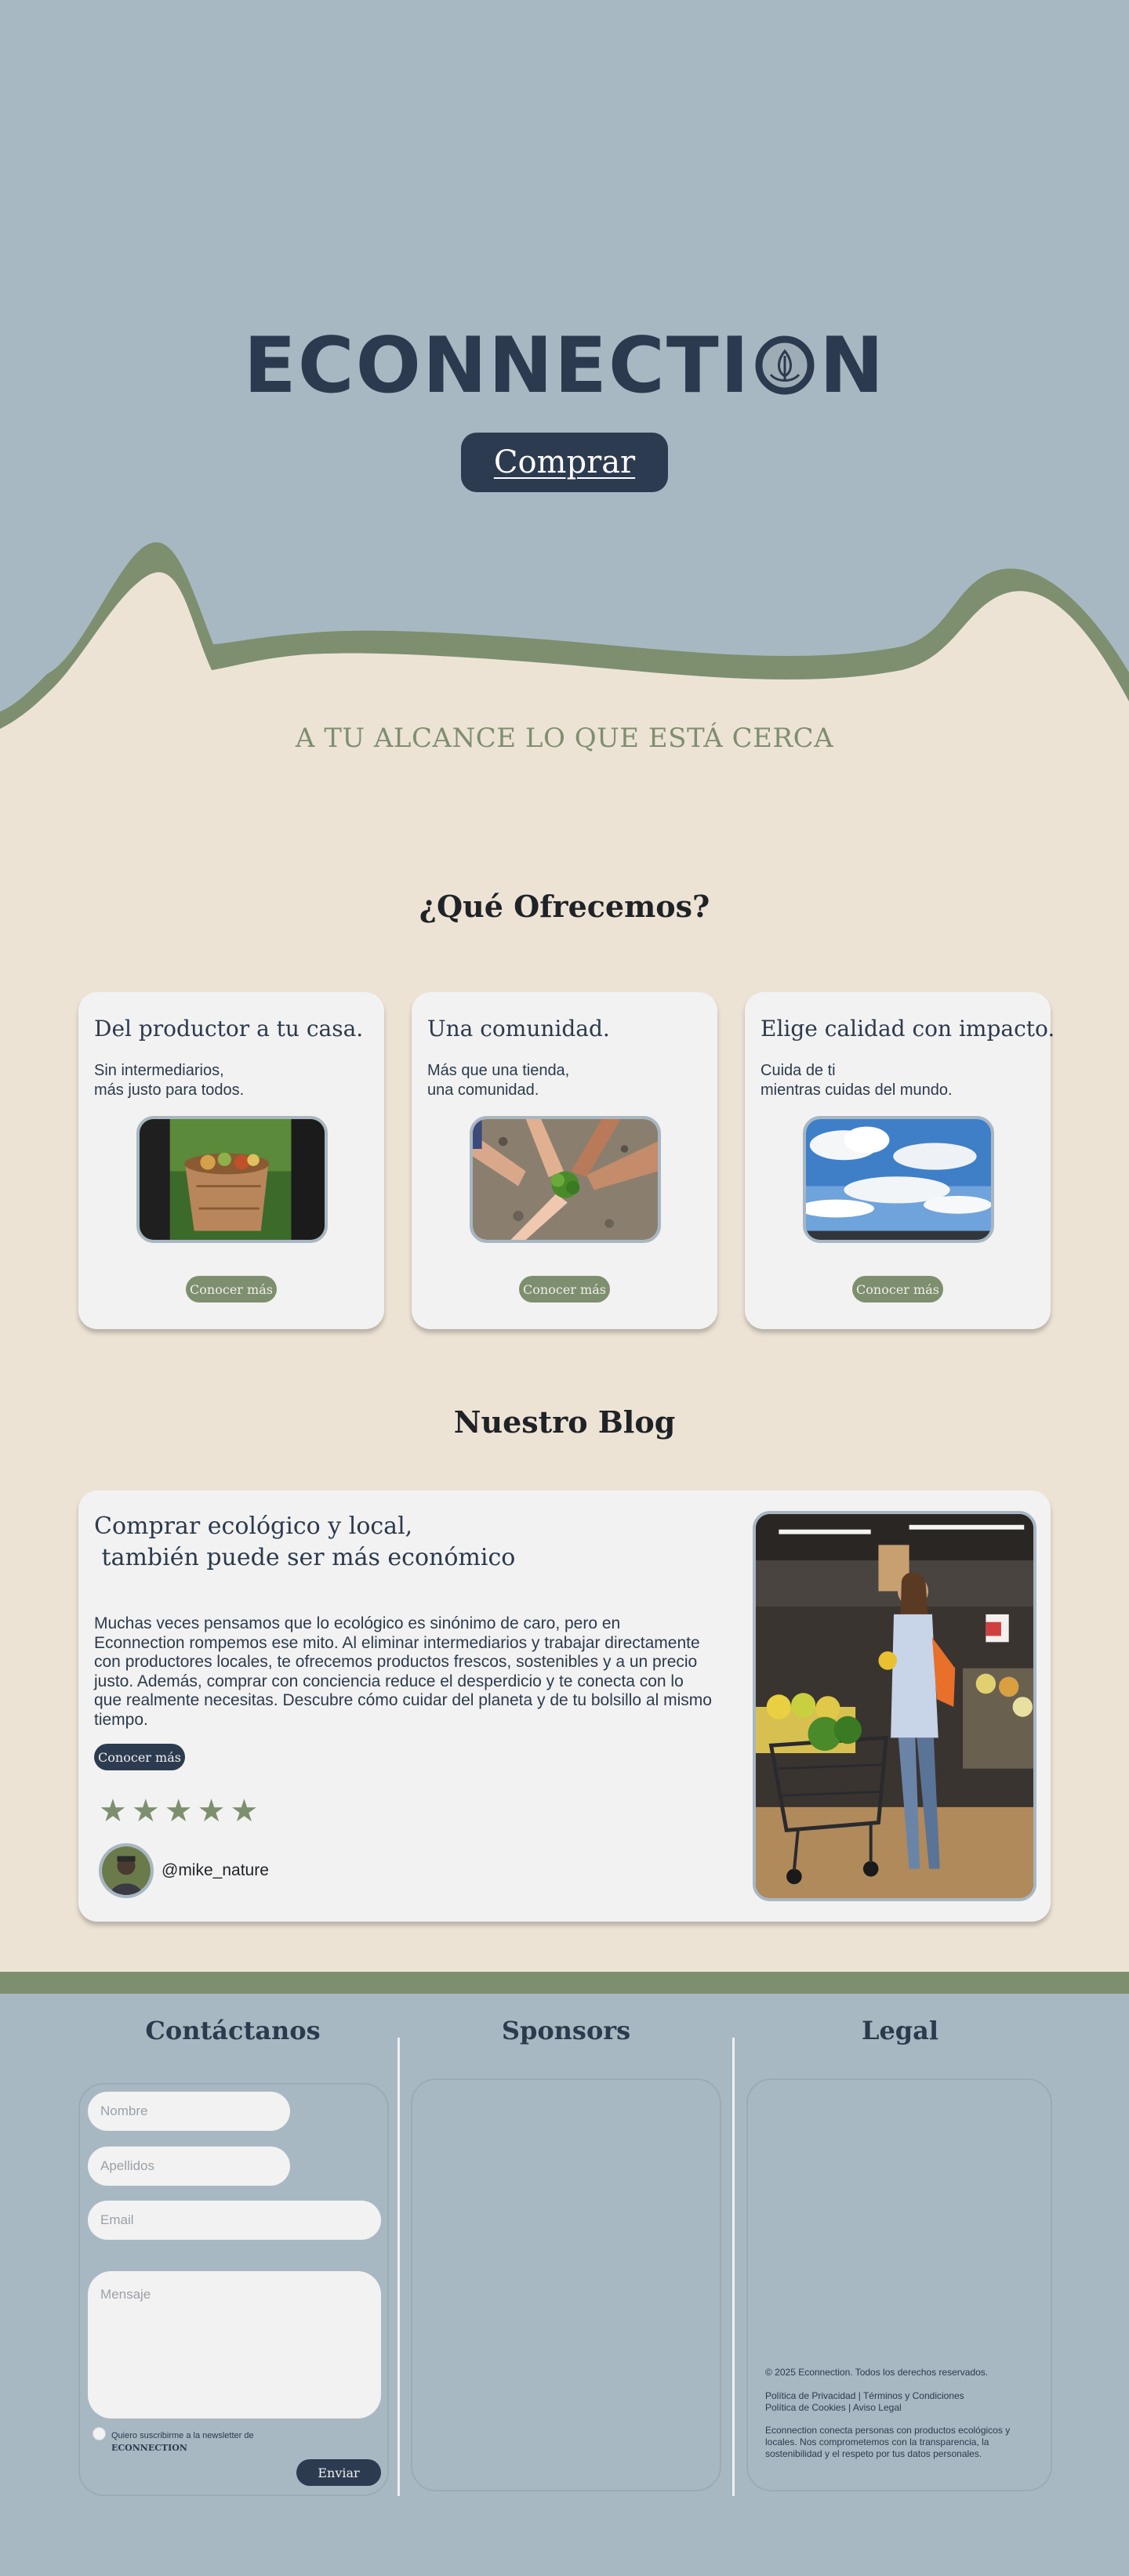  I want to click on author-handle: @mike_nature, so click(215, 1870).